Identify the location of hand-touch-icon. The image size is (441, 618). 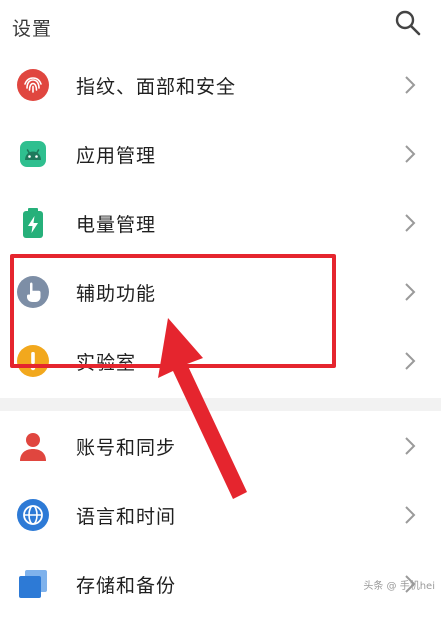
(33, 292).